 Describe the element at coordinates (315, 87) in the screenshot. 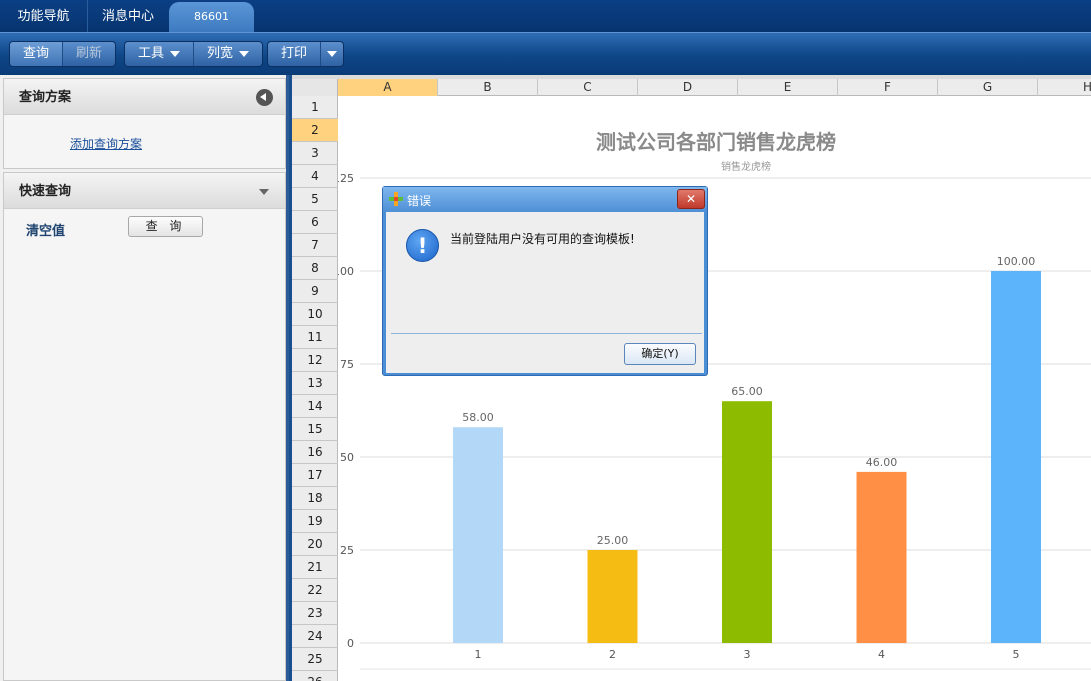

I see `select-all-corner` at that location.